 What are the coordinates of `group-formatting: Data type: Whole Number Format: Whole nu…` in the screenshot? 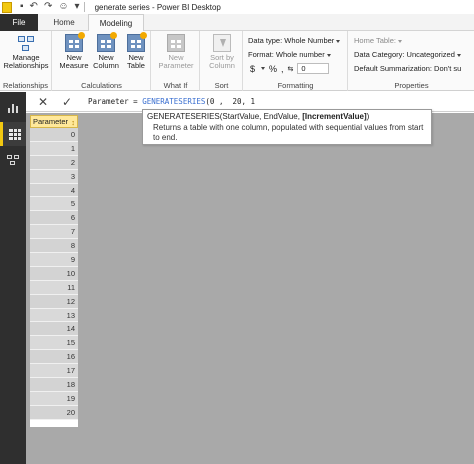 It's located at (296, 61).